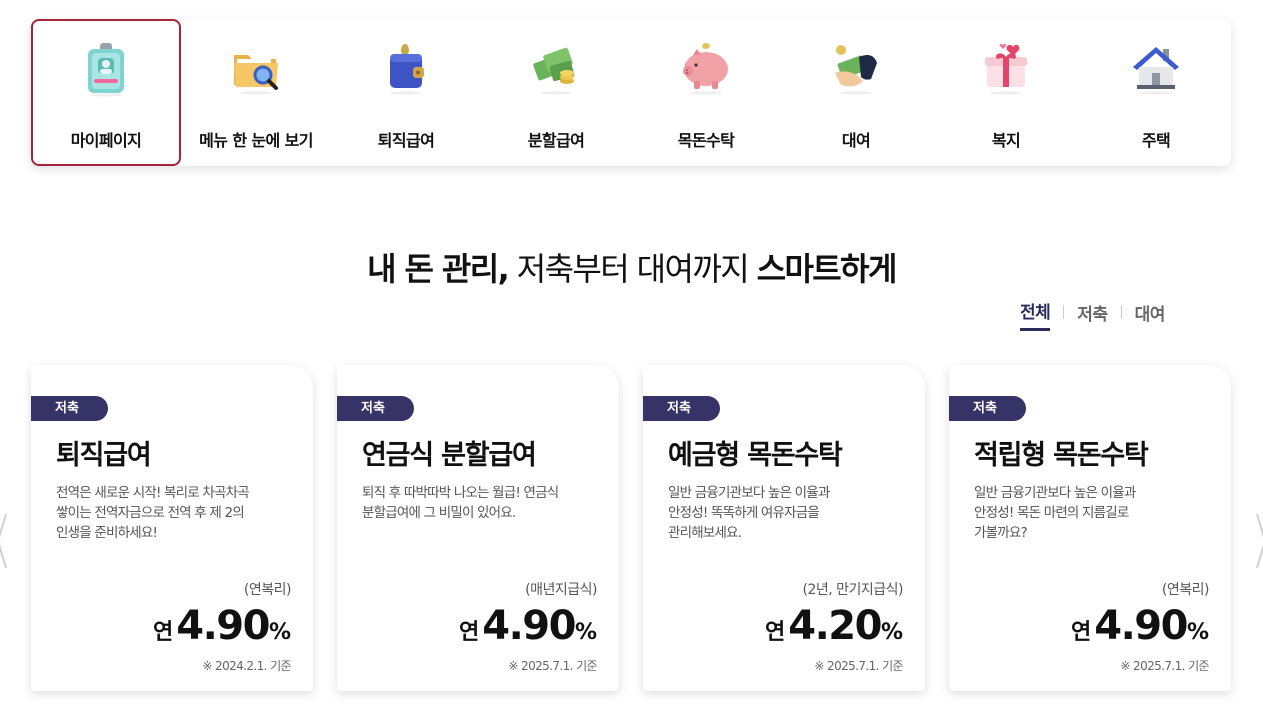 The height and width of the screenshot is (711, 1263). Describe the element at coordinates (706, 140) in the screenshot. I see `menu-item-label: 목돈수탁` at that location.